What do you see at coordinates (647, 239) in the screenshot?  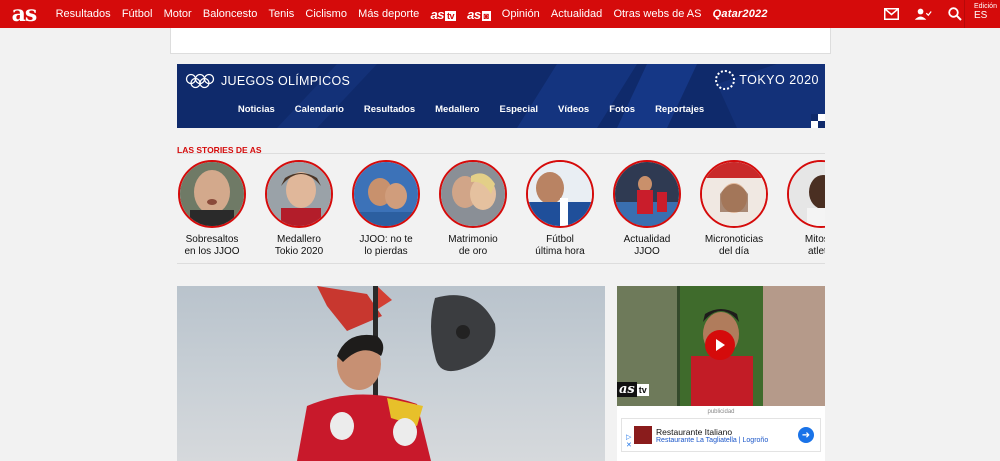 I see `story-caption: Actualidad` at bounding box center [647, 239].